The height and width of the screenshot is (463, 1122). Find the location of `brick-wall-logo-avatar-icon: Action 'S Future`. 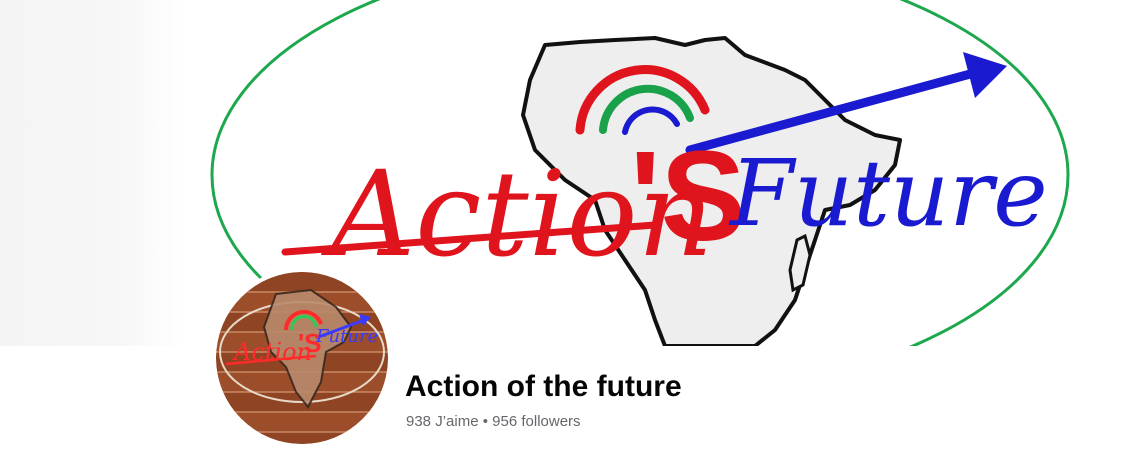

brick-wall-logo-avatar-icon: Action 'S Future is located at coordinates (302, 358).